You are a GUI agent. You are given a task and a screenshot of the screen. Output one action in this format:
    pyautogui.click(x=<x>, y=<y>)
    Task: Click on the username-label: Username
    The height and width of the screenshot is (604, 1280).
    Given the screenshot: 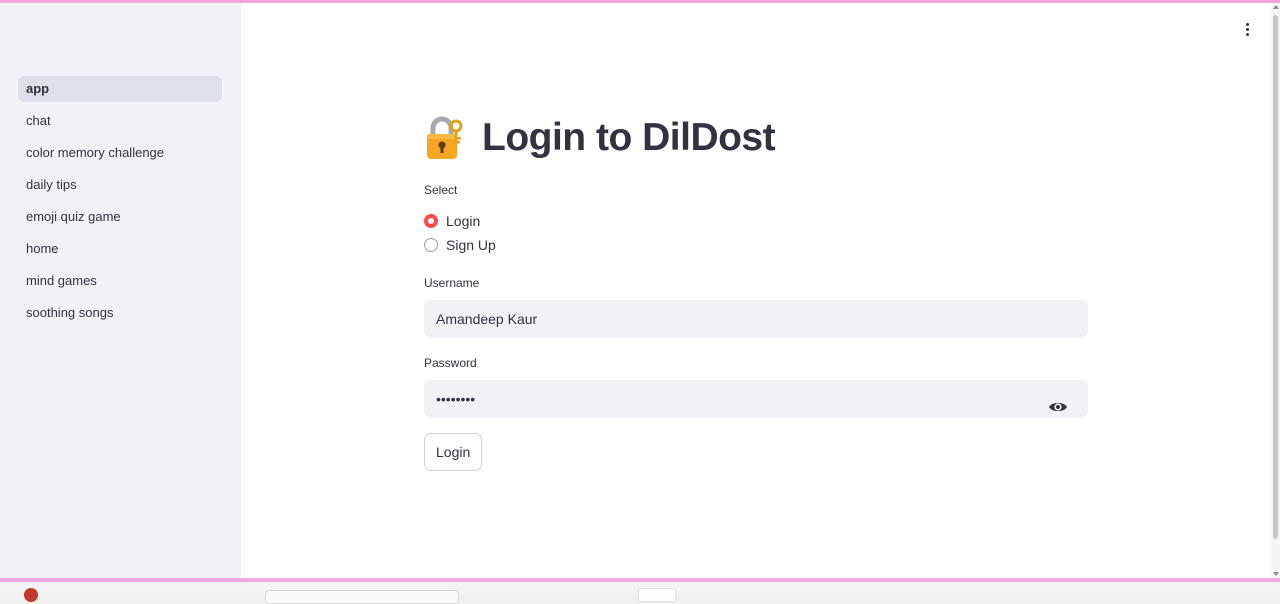 What is the action you would take?
    pyautogui.click(x=452, y=283)
    